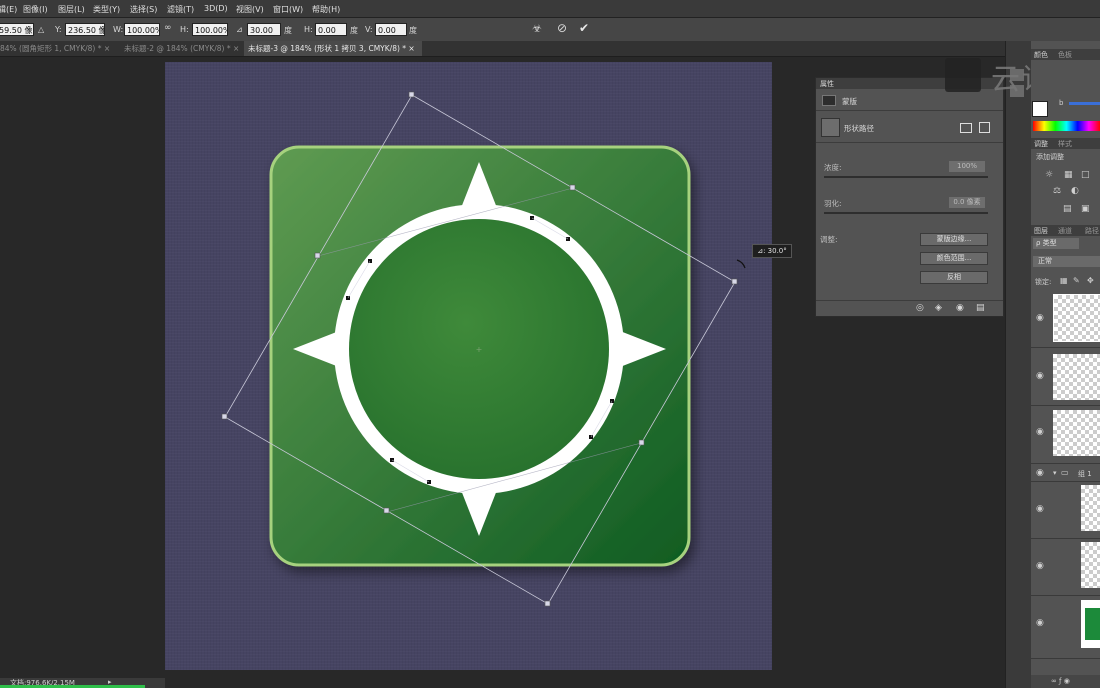 This screenshot has height=688, width=1100. Describe the element at coordinates (1066, 261) in the screenshot. I see `blend-mode-select: 正常` at that location.